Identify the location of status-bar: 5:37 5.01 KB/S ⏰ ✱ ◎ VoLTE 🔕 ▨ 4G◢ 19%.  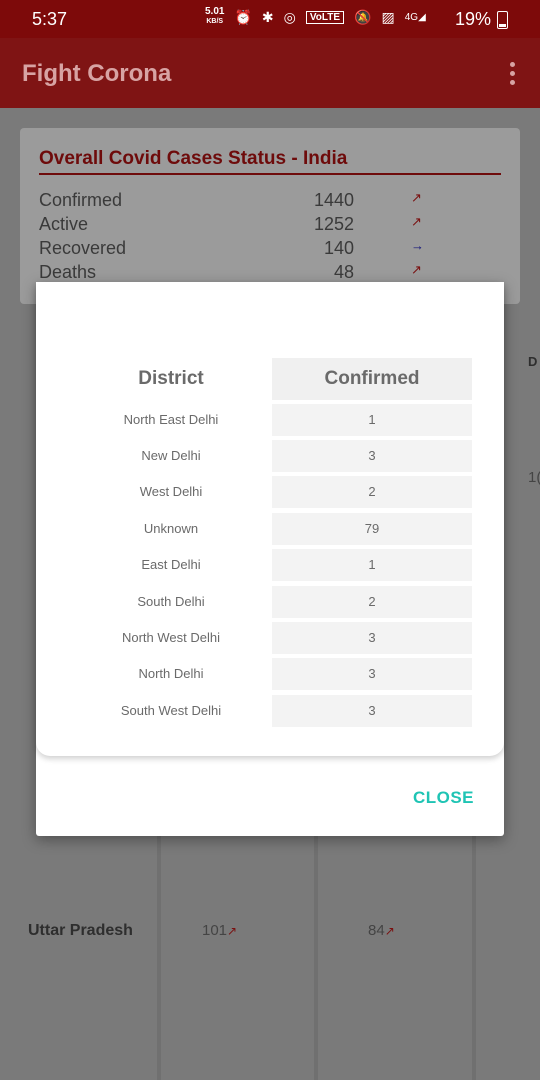
(270, 19).